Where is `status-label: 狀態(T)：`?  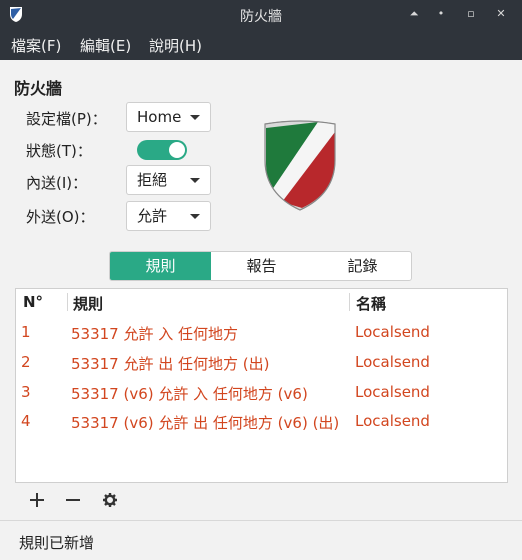 status-label: 狀態(T)： is located at coordinates (59, 151).